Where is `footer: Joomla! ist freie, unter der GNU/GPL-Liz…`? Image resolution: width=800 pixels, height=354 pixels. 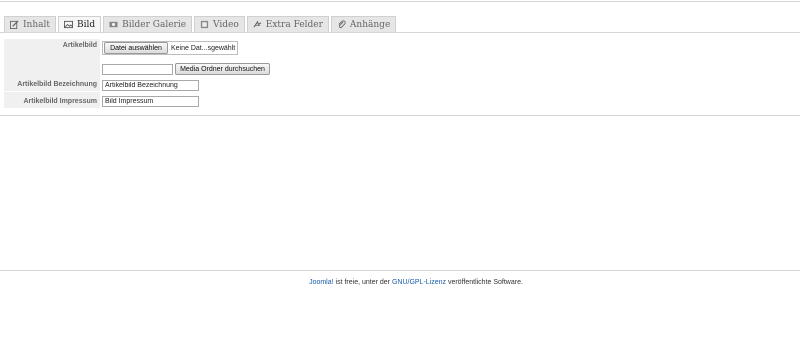
footer: Joomla! ist freie, unter der GNU/GPL-Liz… is located at coordinates (400, 282).